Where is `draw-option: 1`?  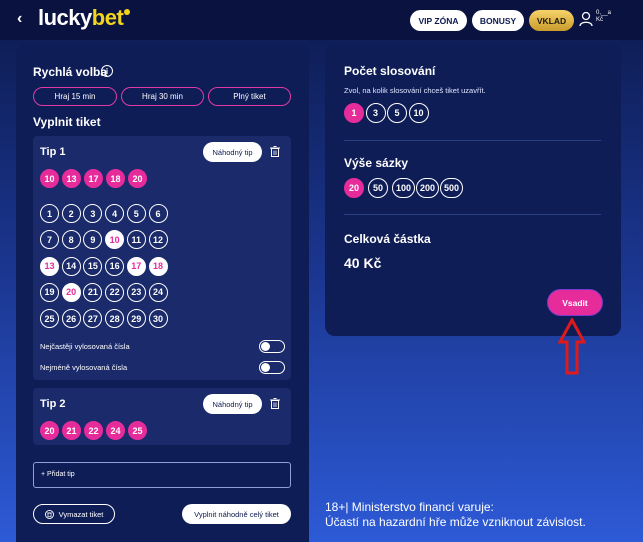 draw-option: 1 is located at coordinates (354, 113).